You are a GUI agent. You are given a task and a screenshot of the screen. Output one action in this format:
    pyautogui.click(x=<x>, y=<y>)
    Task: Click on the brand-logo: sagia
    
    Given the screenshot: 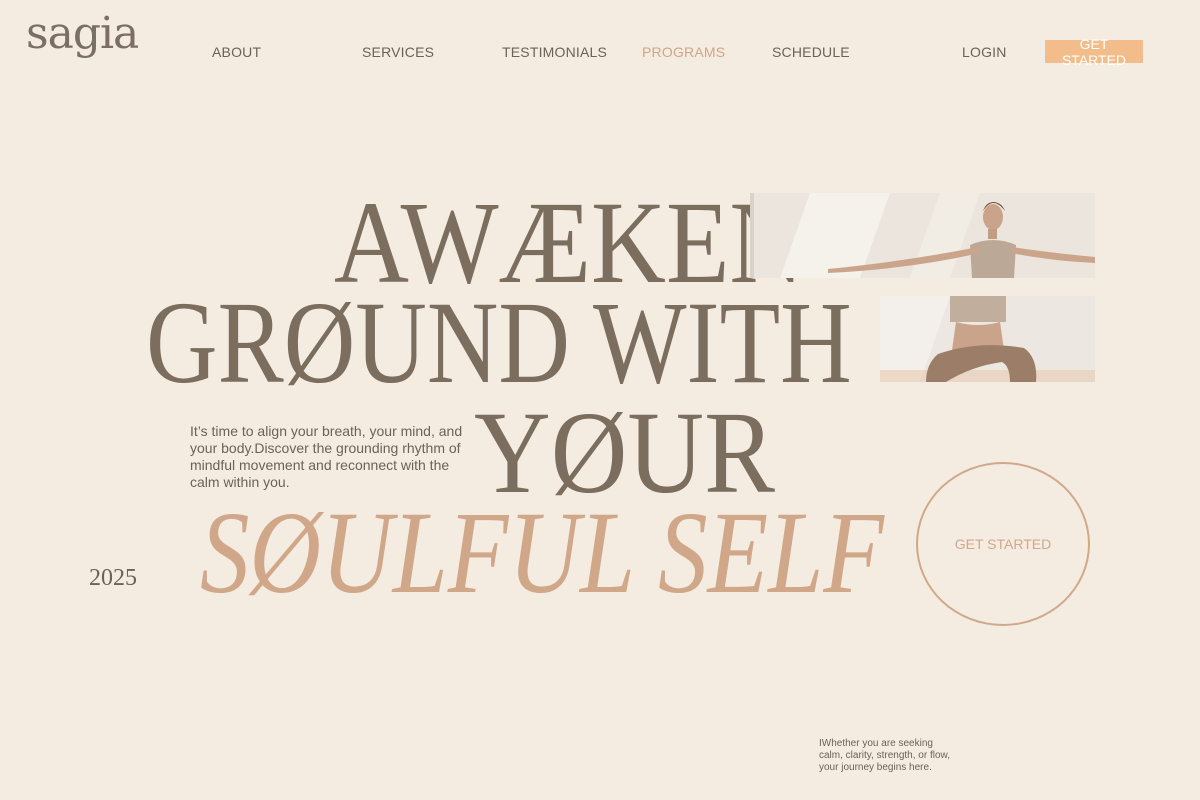 What is the action you would take?
    pyautogui.click(x=82, y=33)
    